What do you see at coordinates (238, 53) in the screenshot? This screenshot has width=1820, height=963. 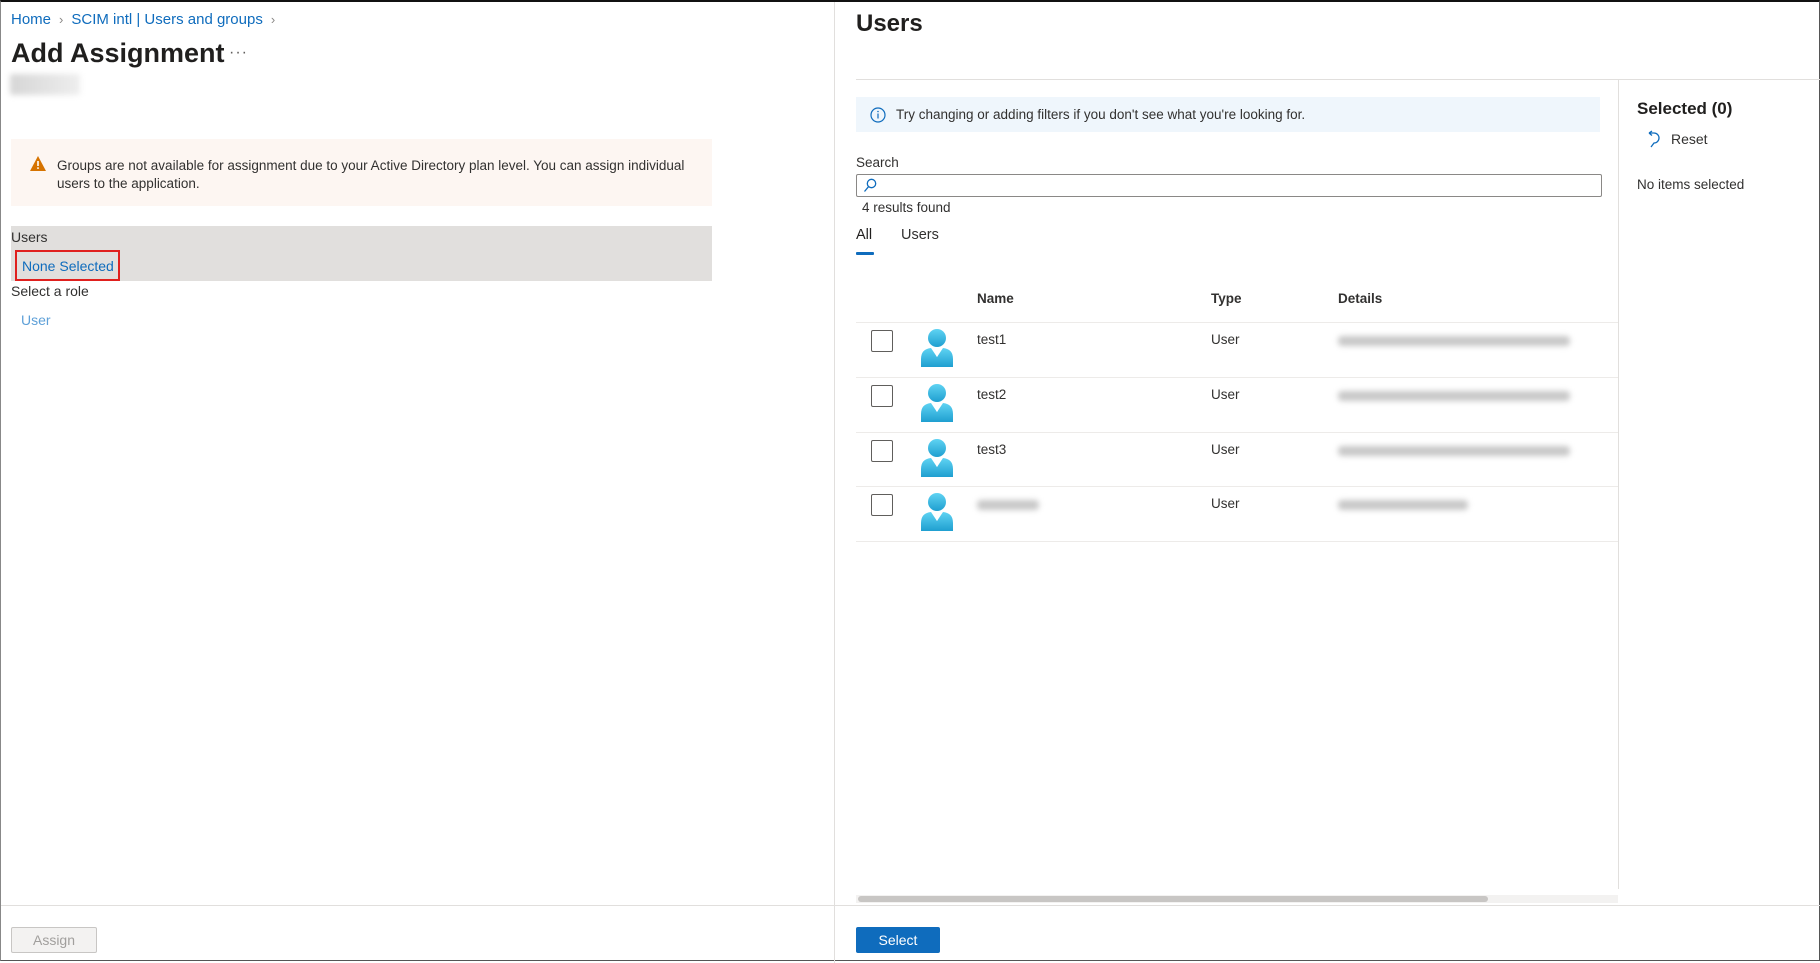 I see `more-options-button: ···` at bounding box center [238, 53].